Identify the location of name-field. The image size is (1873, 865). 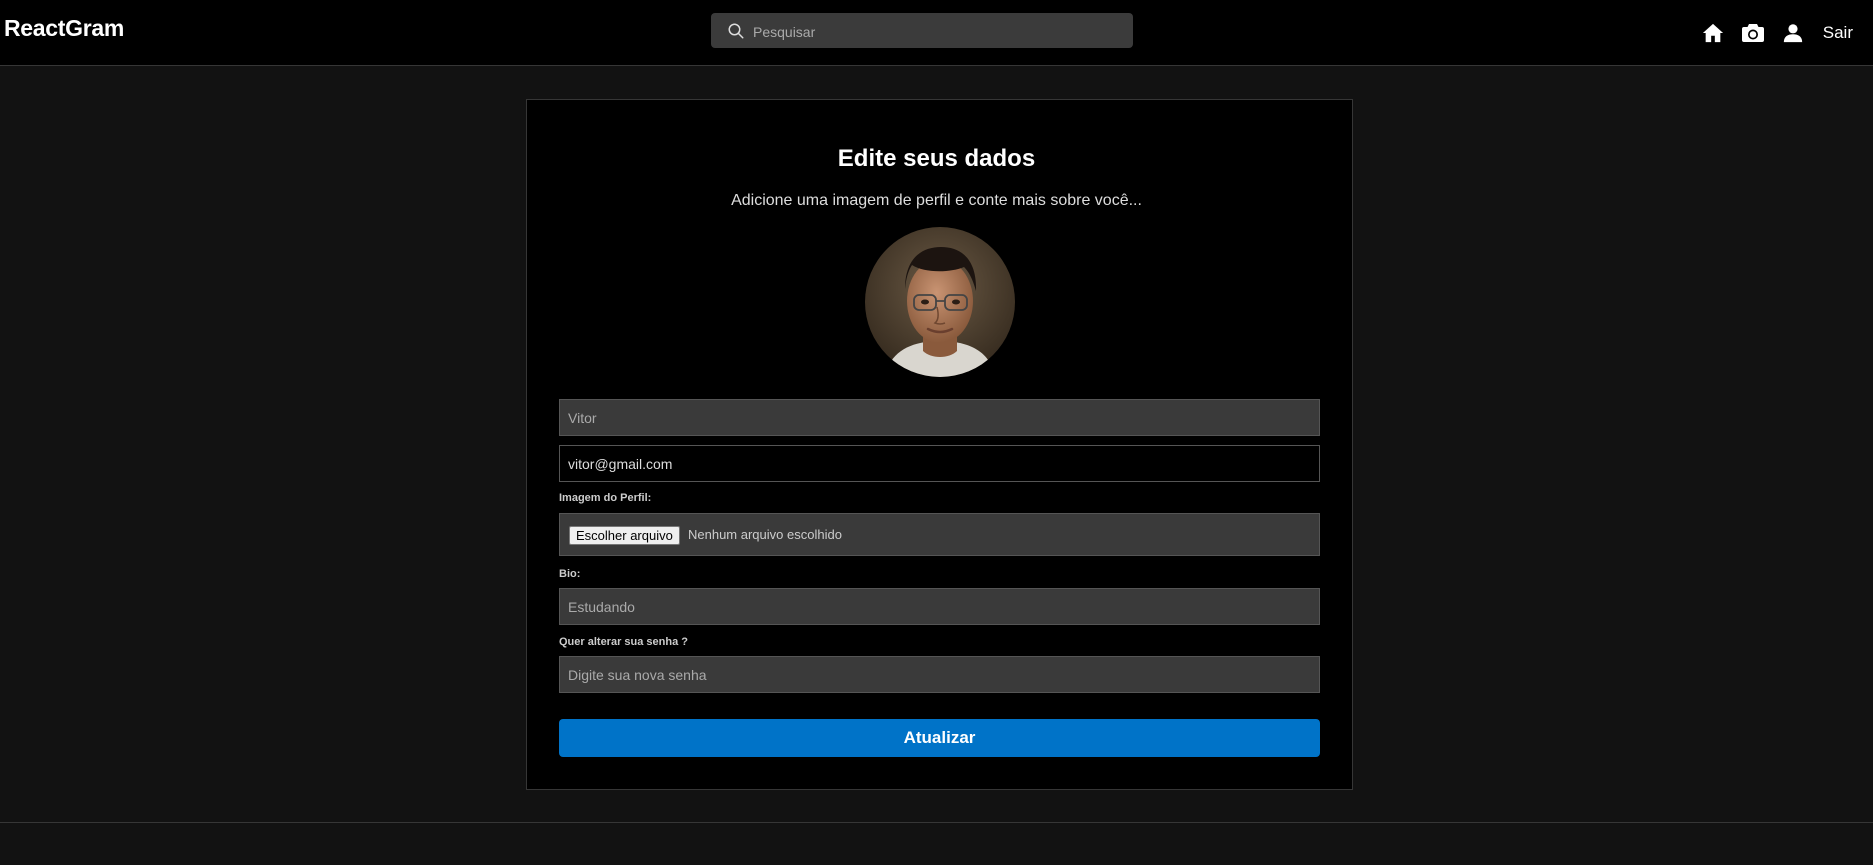
(939, 417).